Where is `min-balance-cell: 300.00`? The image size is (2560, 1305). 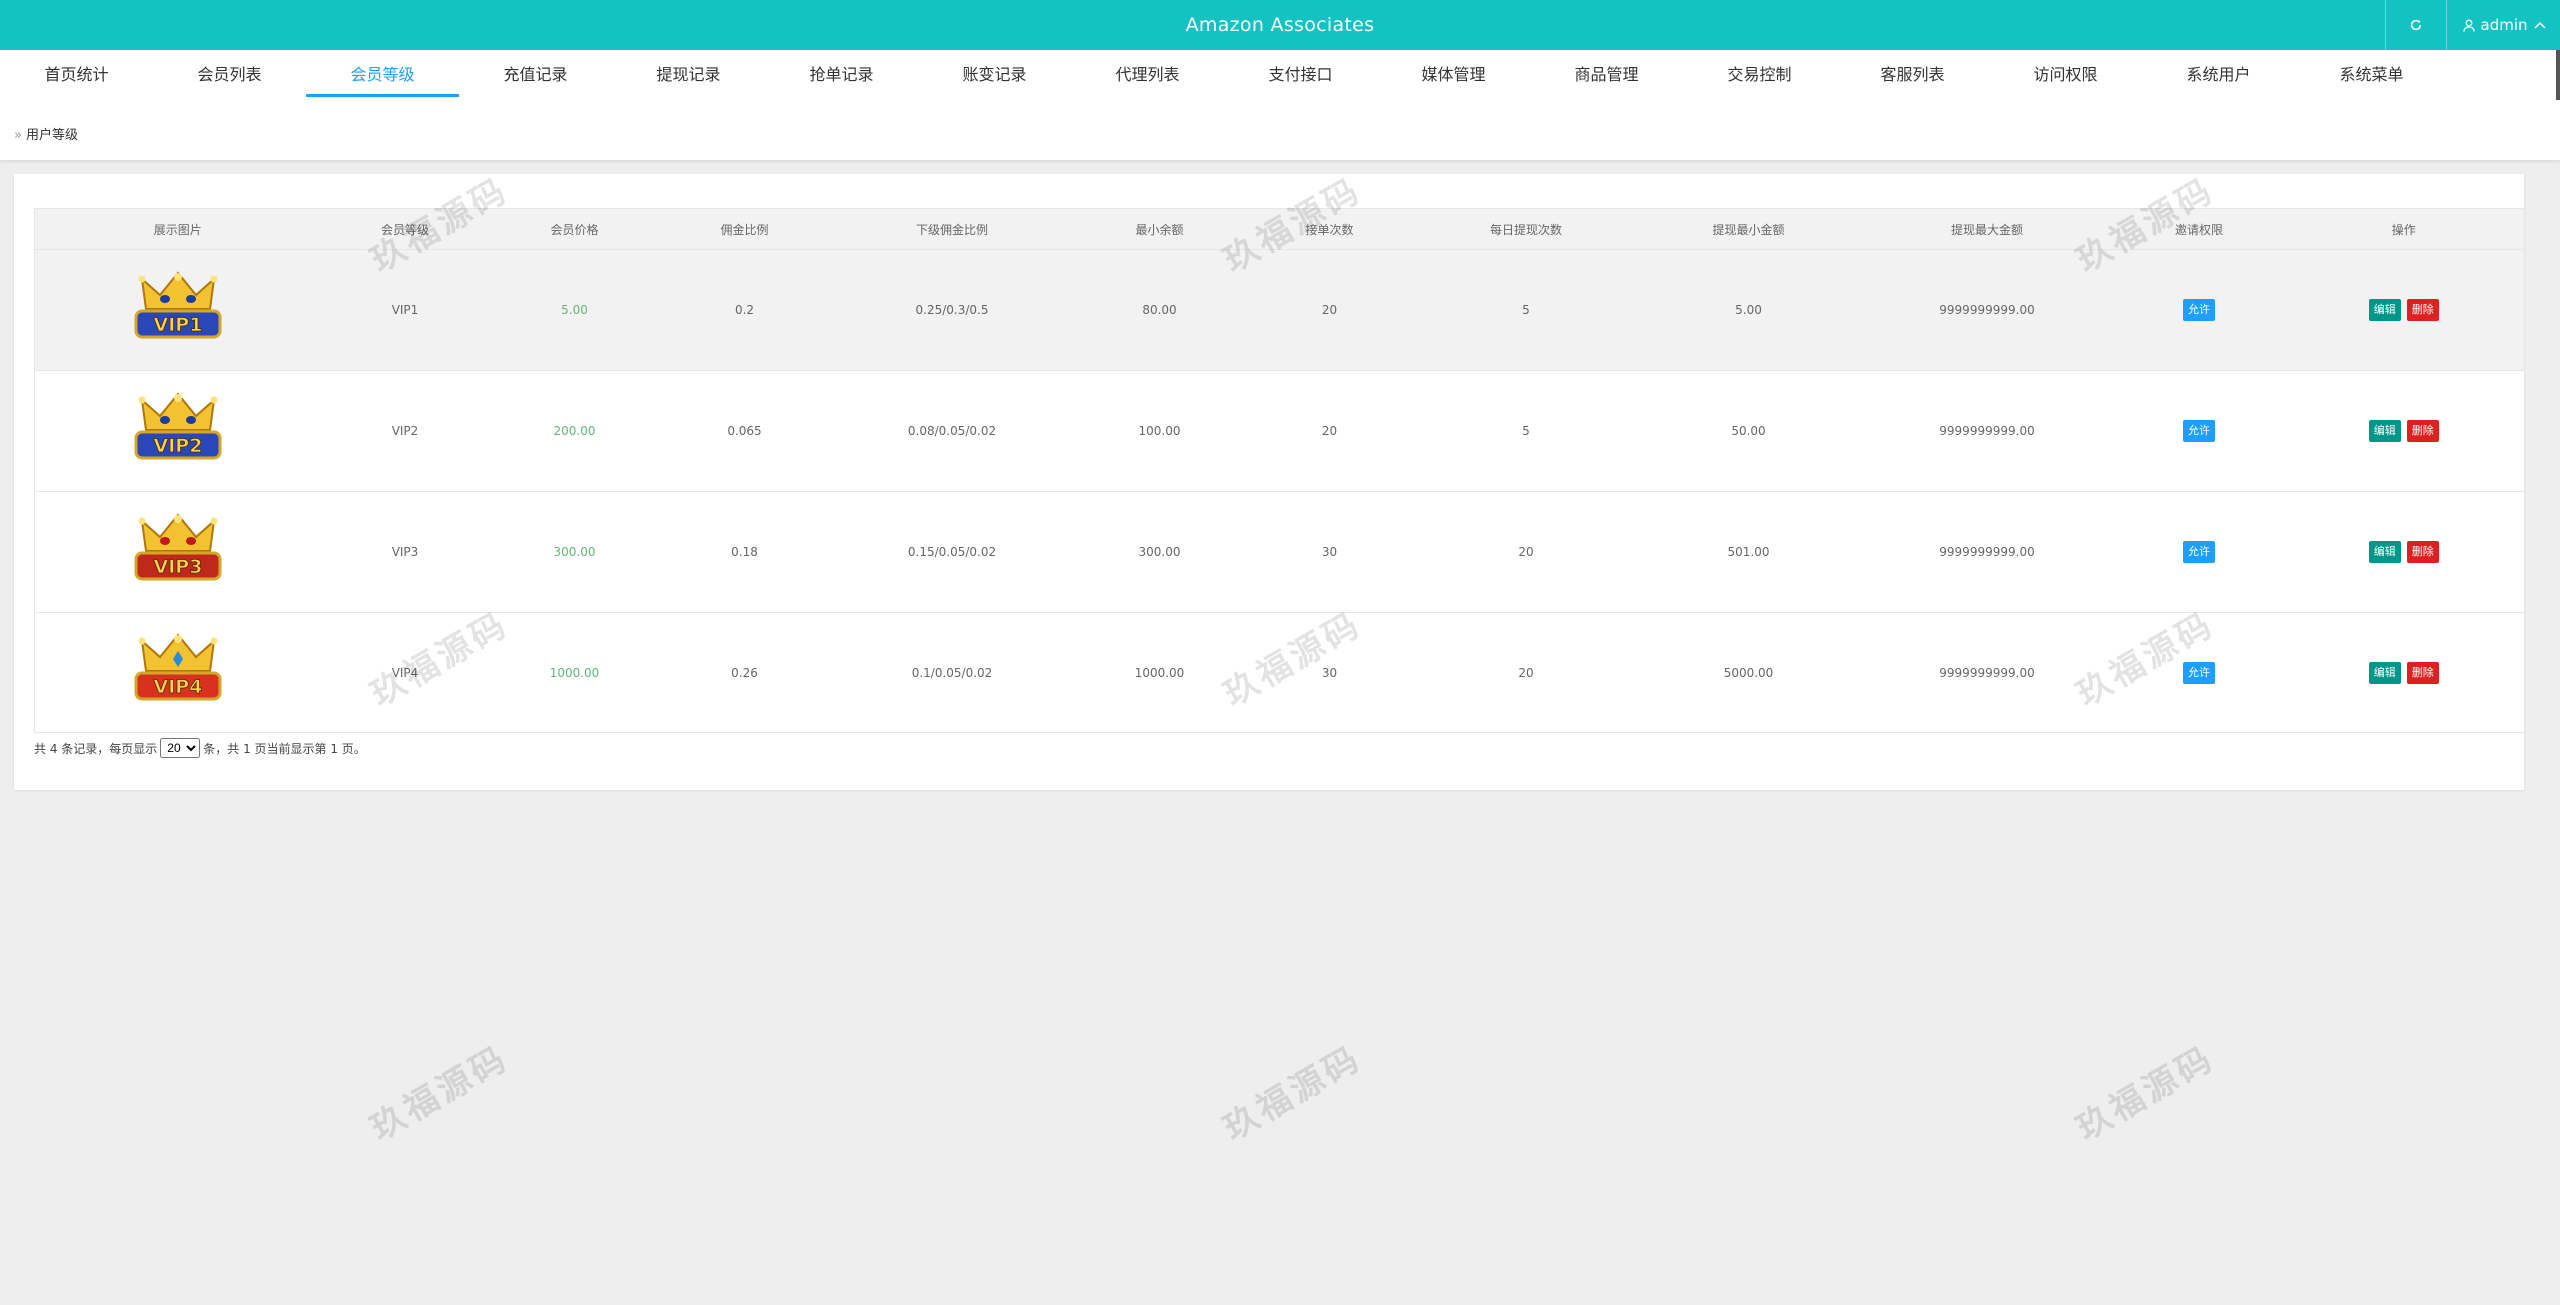
min-balance-cell: 300.00 is located at coordinates (1159, 552).